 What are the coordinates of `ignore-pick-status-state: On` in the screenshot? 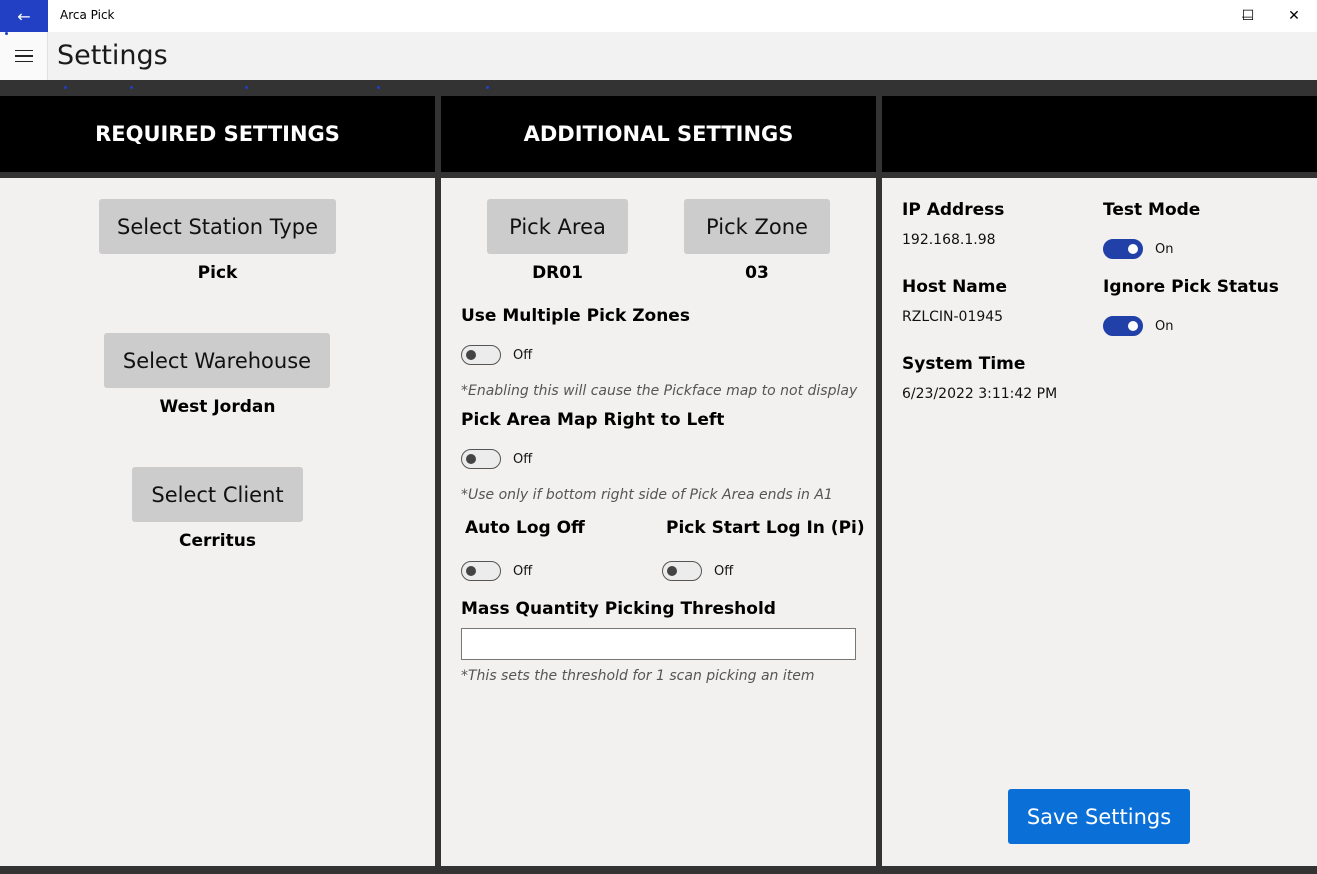 It's located at (1164, 326).